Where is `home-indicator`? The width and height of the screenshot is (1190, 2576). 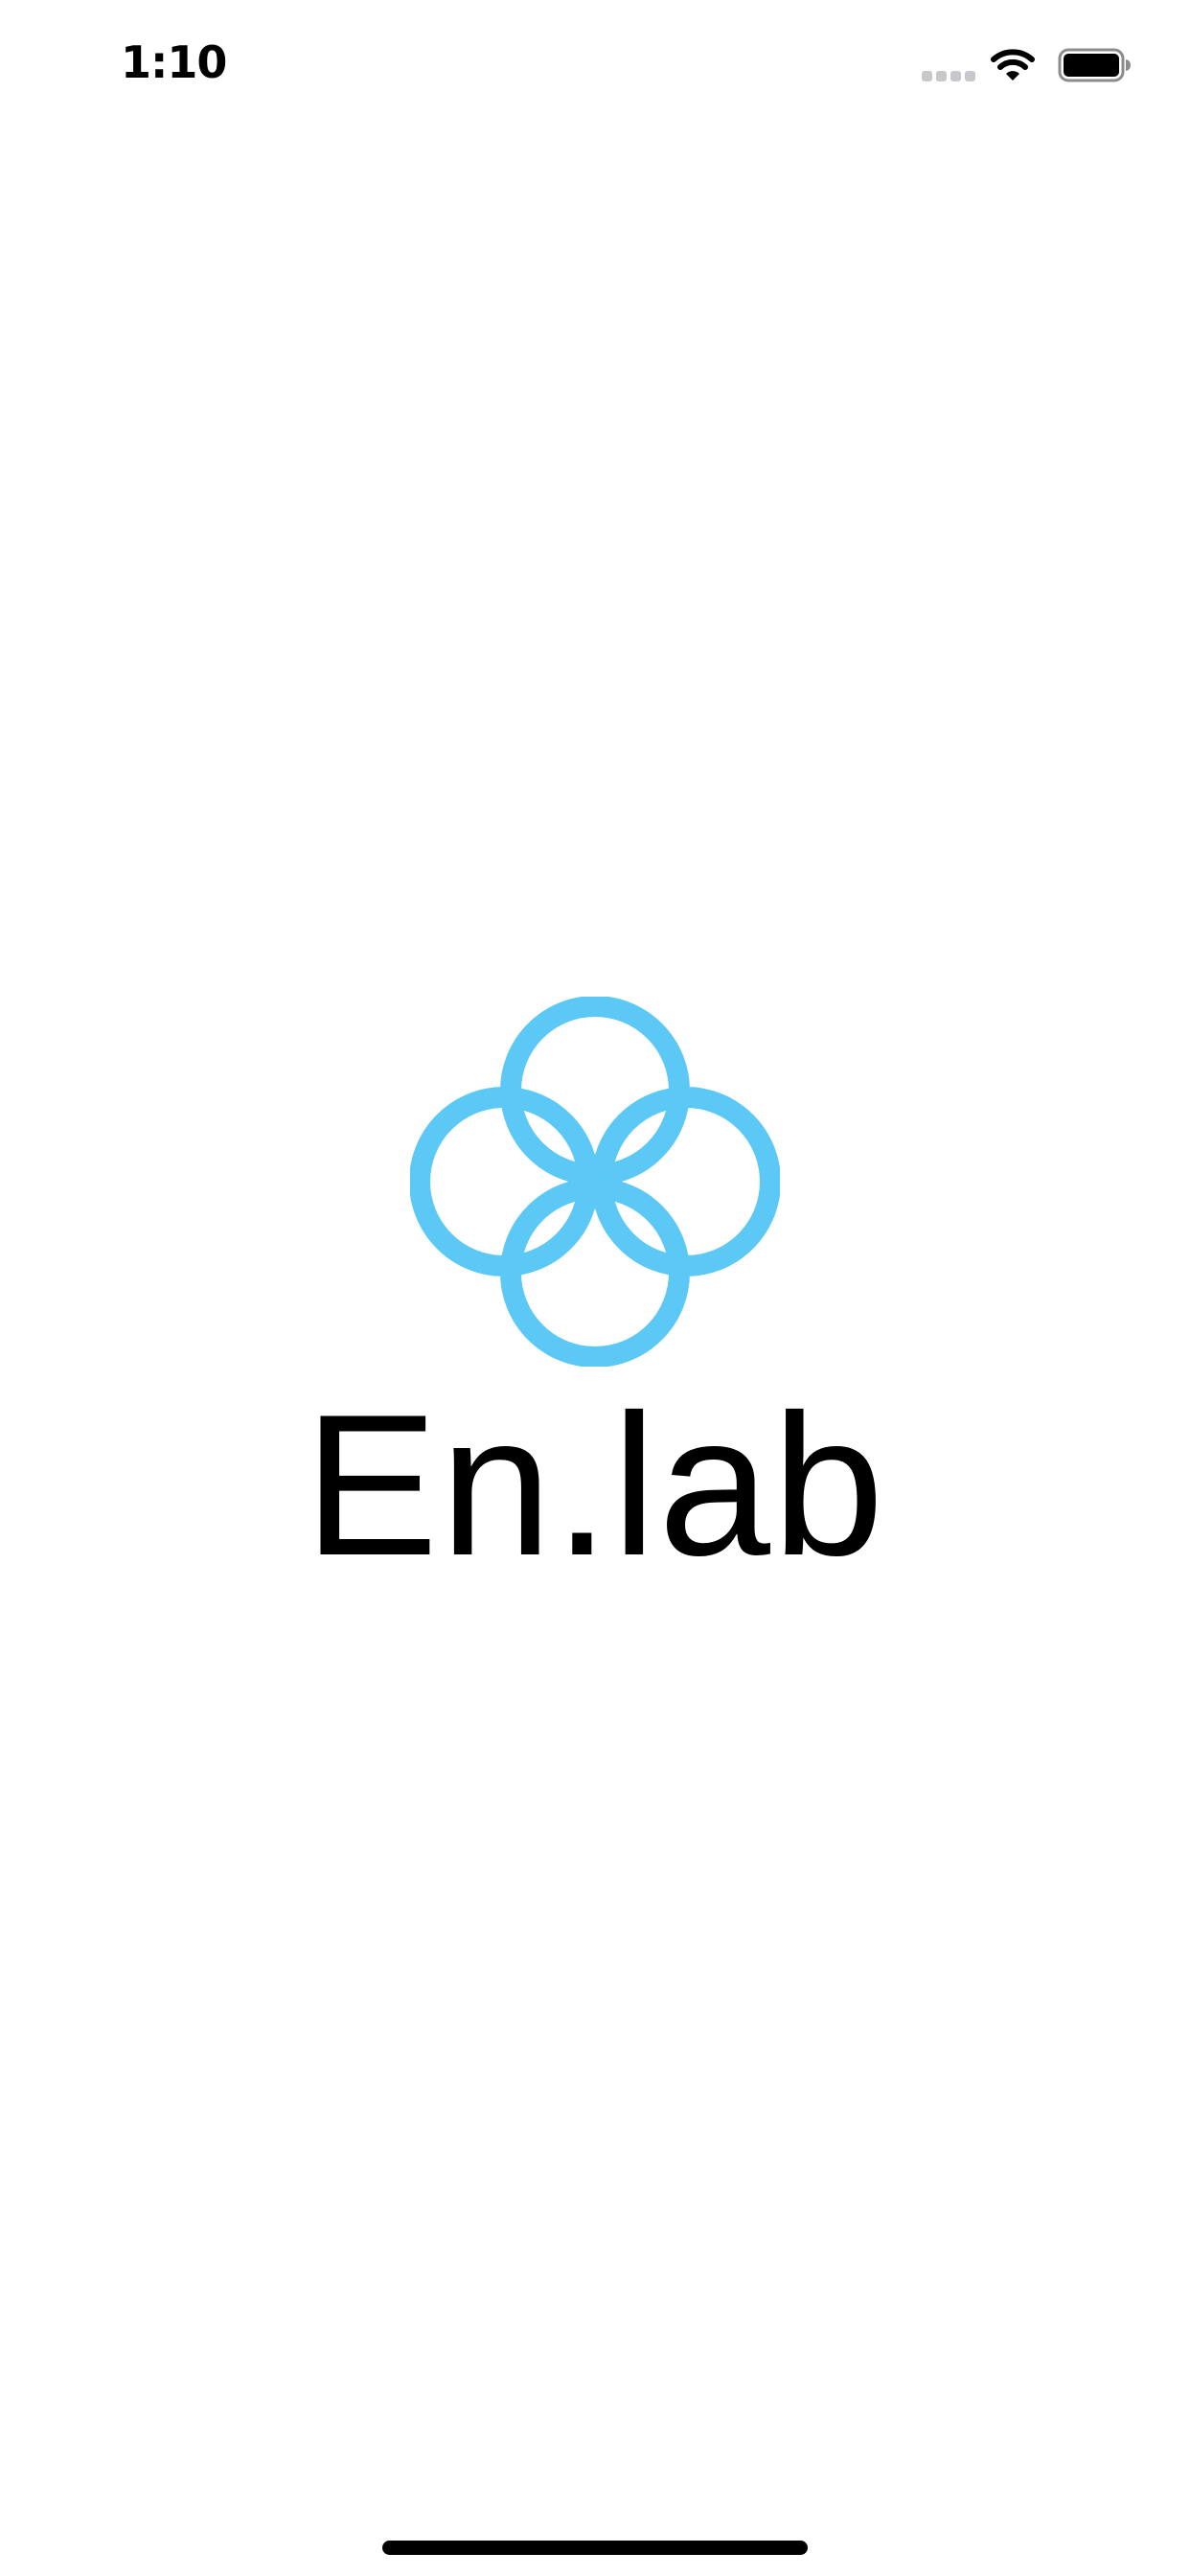
home-indicator is located at coordinates (595, 2548).